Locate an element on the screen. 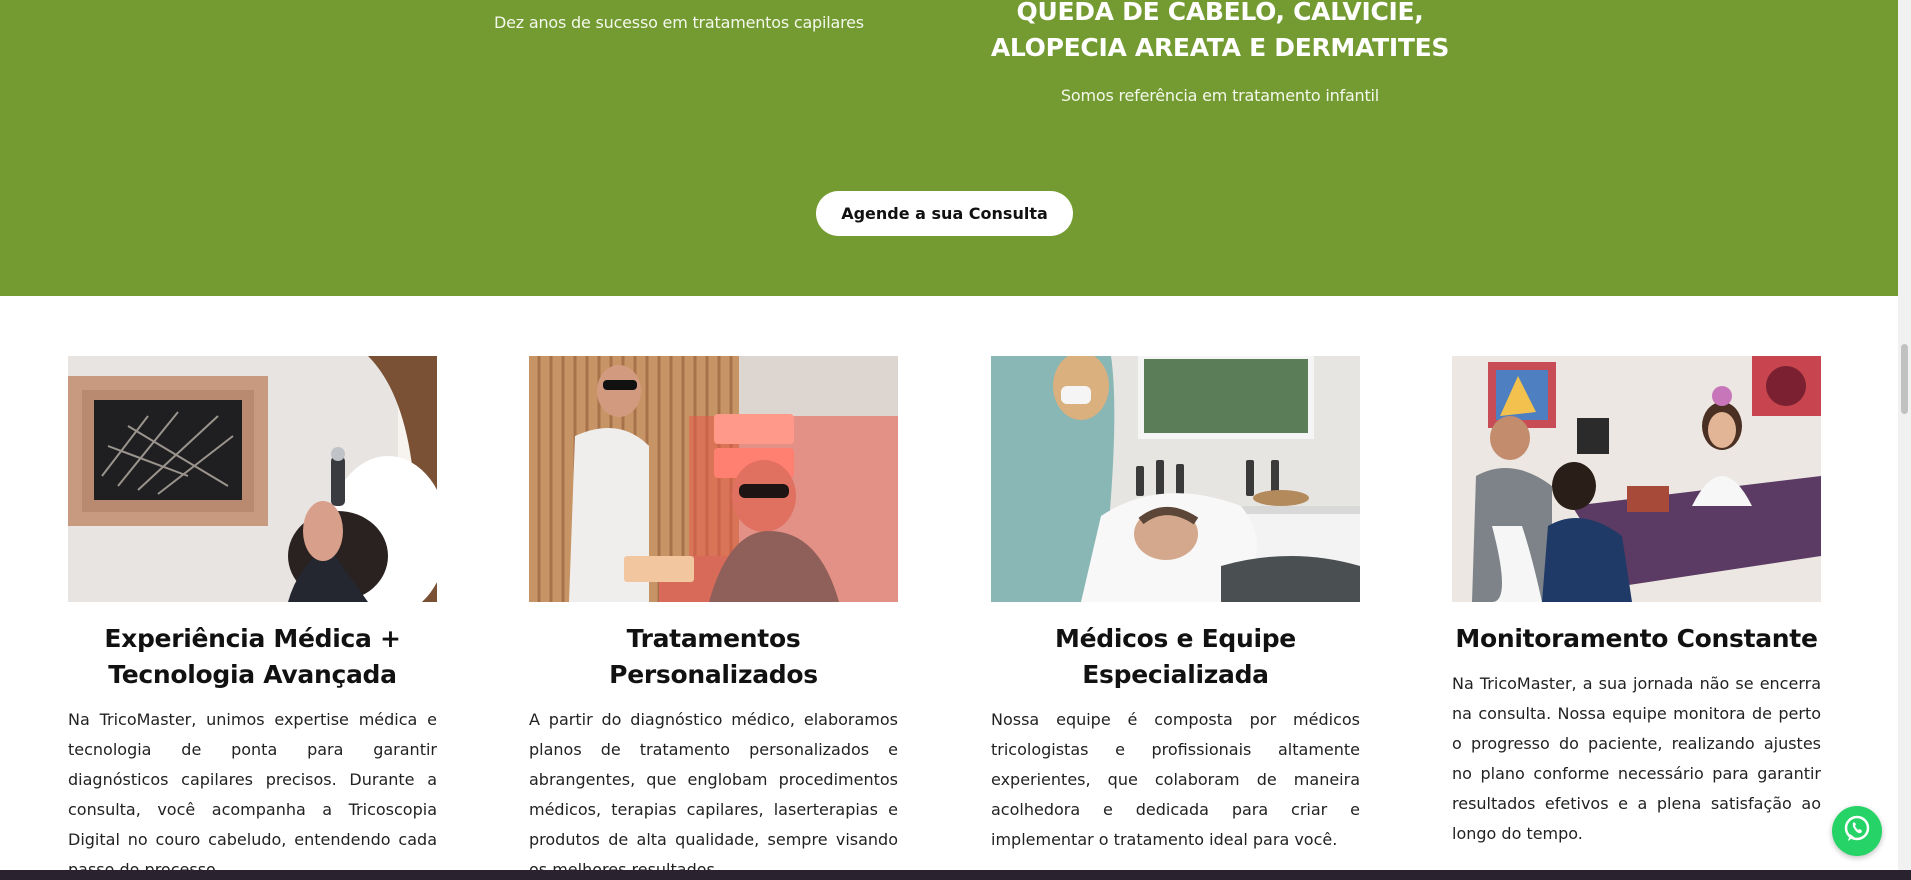 Image resolution: width=1911 pixels, height=880 pixels. whatsapp-icon is located at coordinates (1857, 831).